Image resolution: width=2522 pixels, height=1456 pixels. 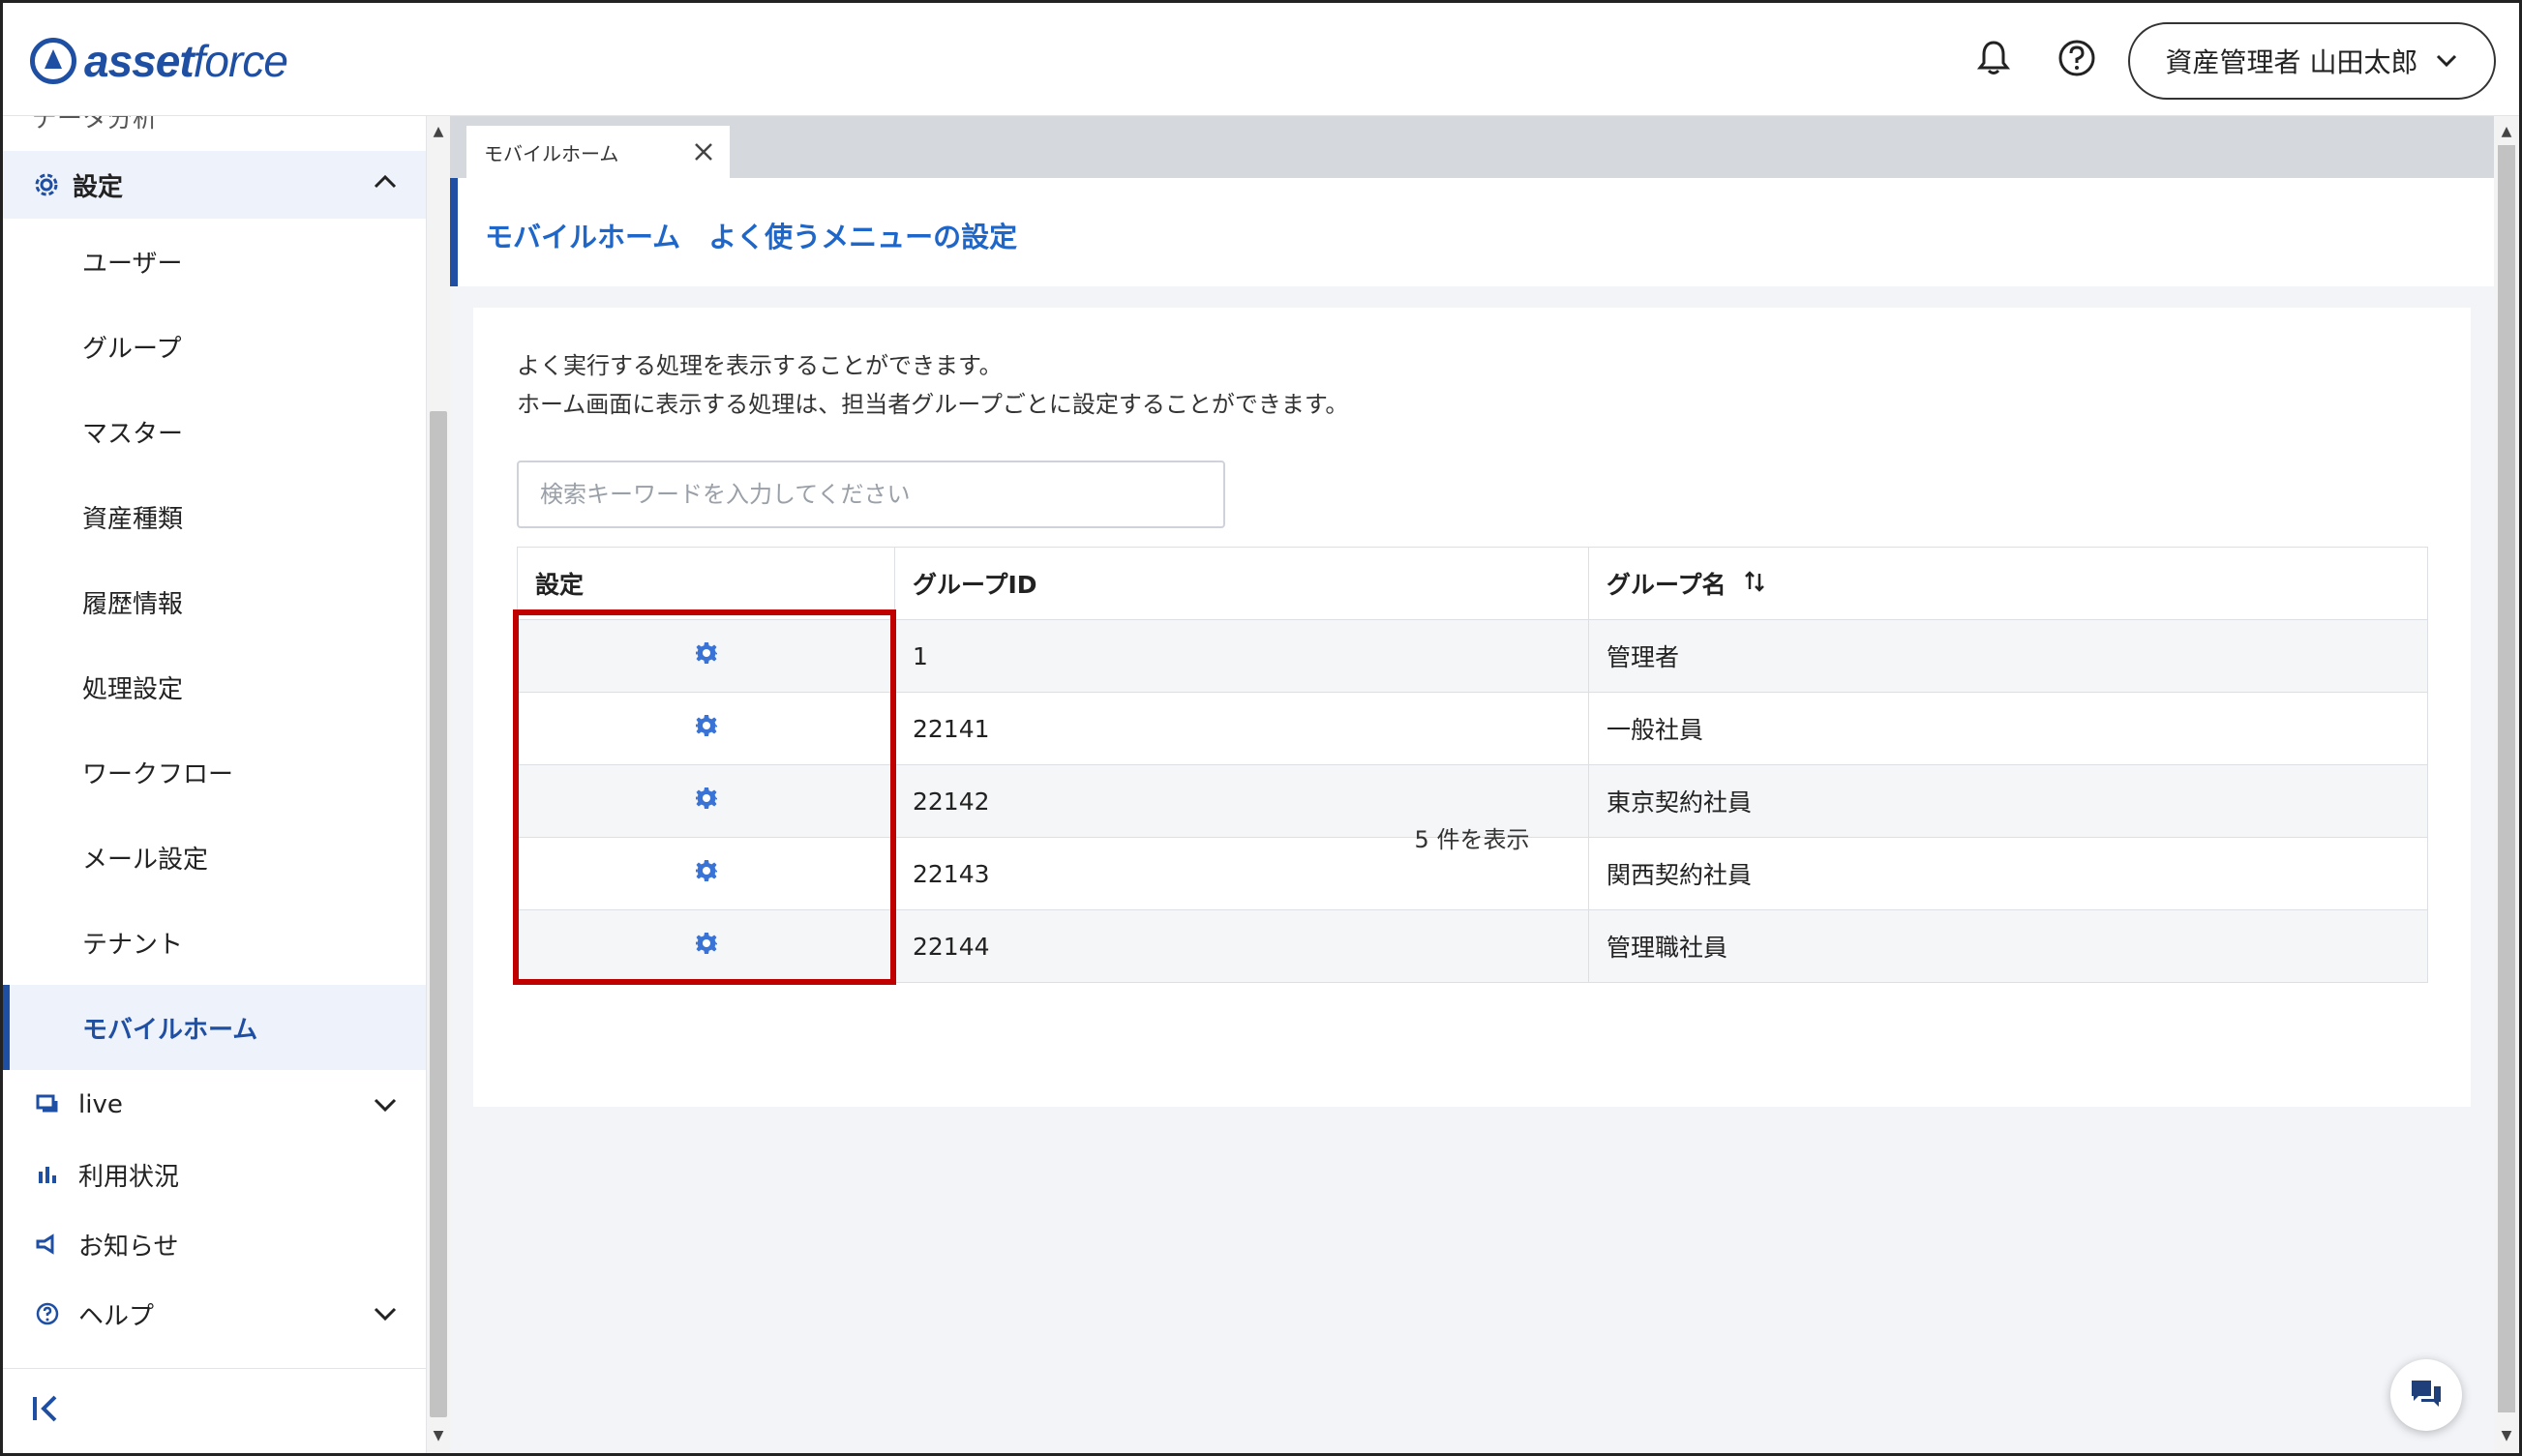 I want to click on logo-icon, so click(x=53, y=61).